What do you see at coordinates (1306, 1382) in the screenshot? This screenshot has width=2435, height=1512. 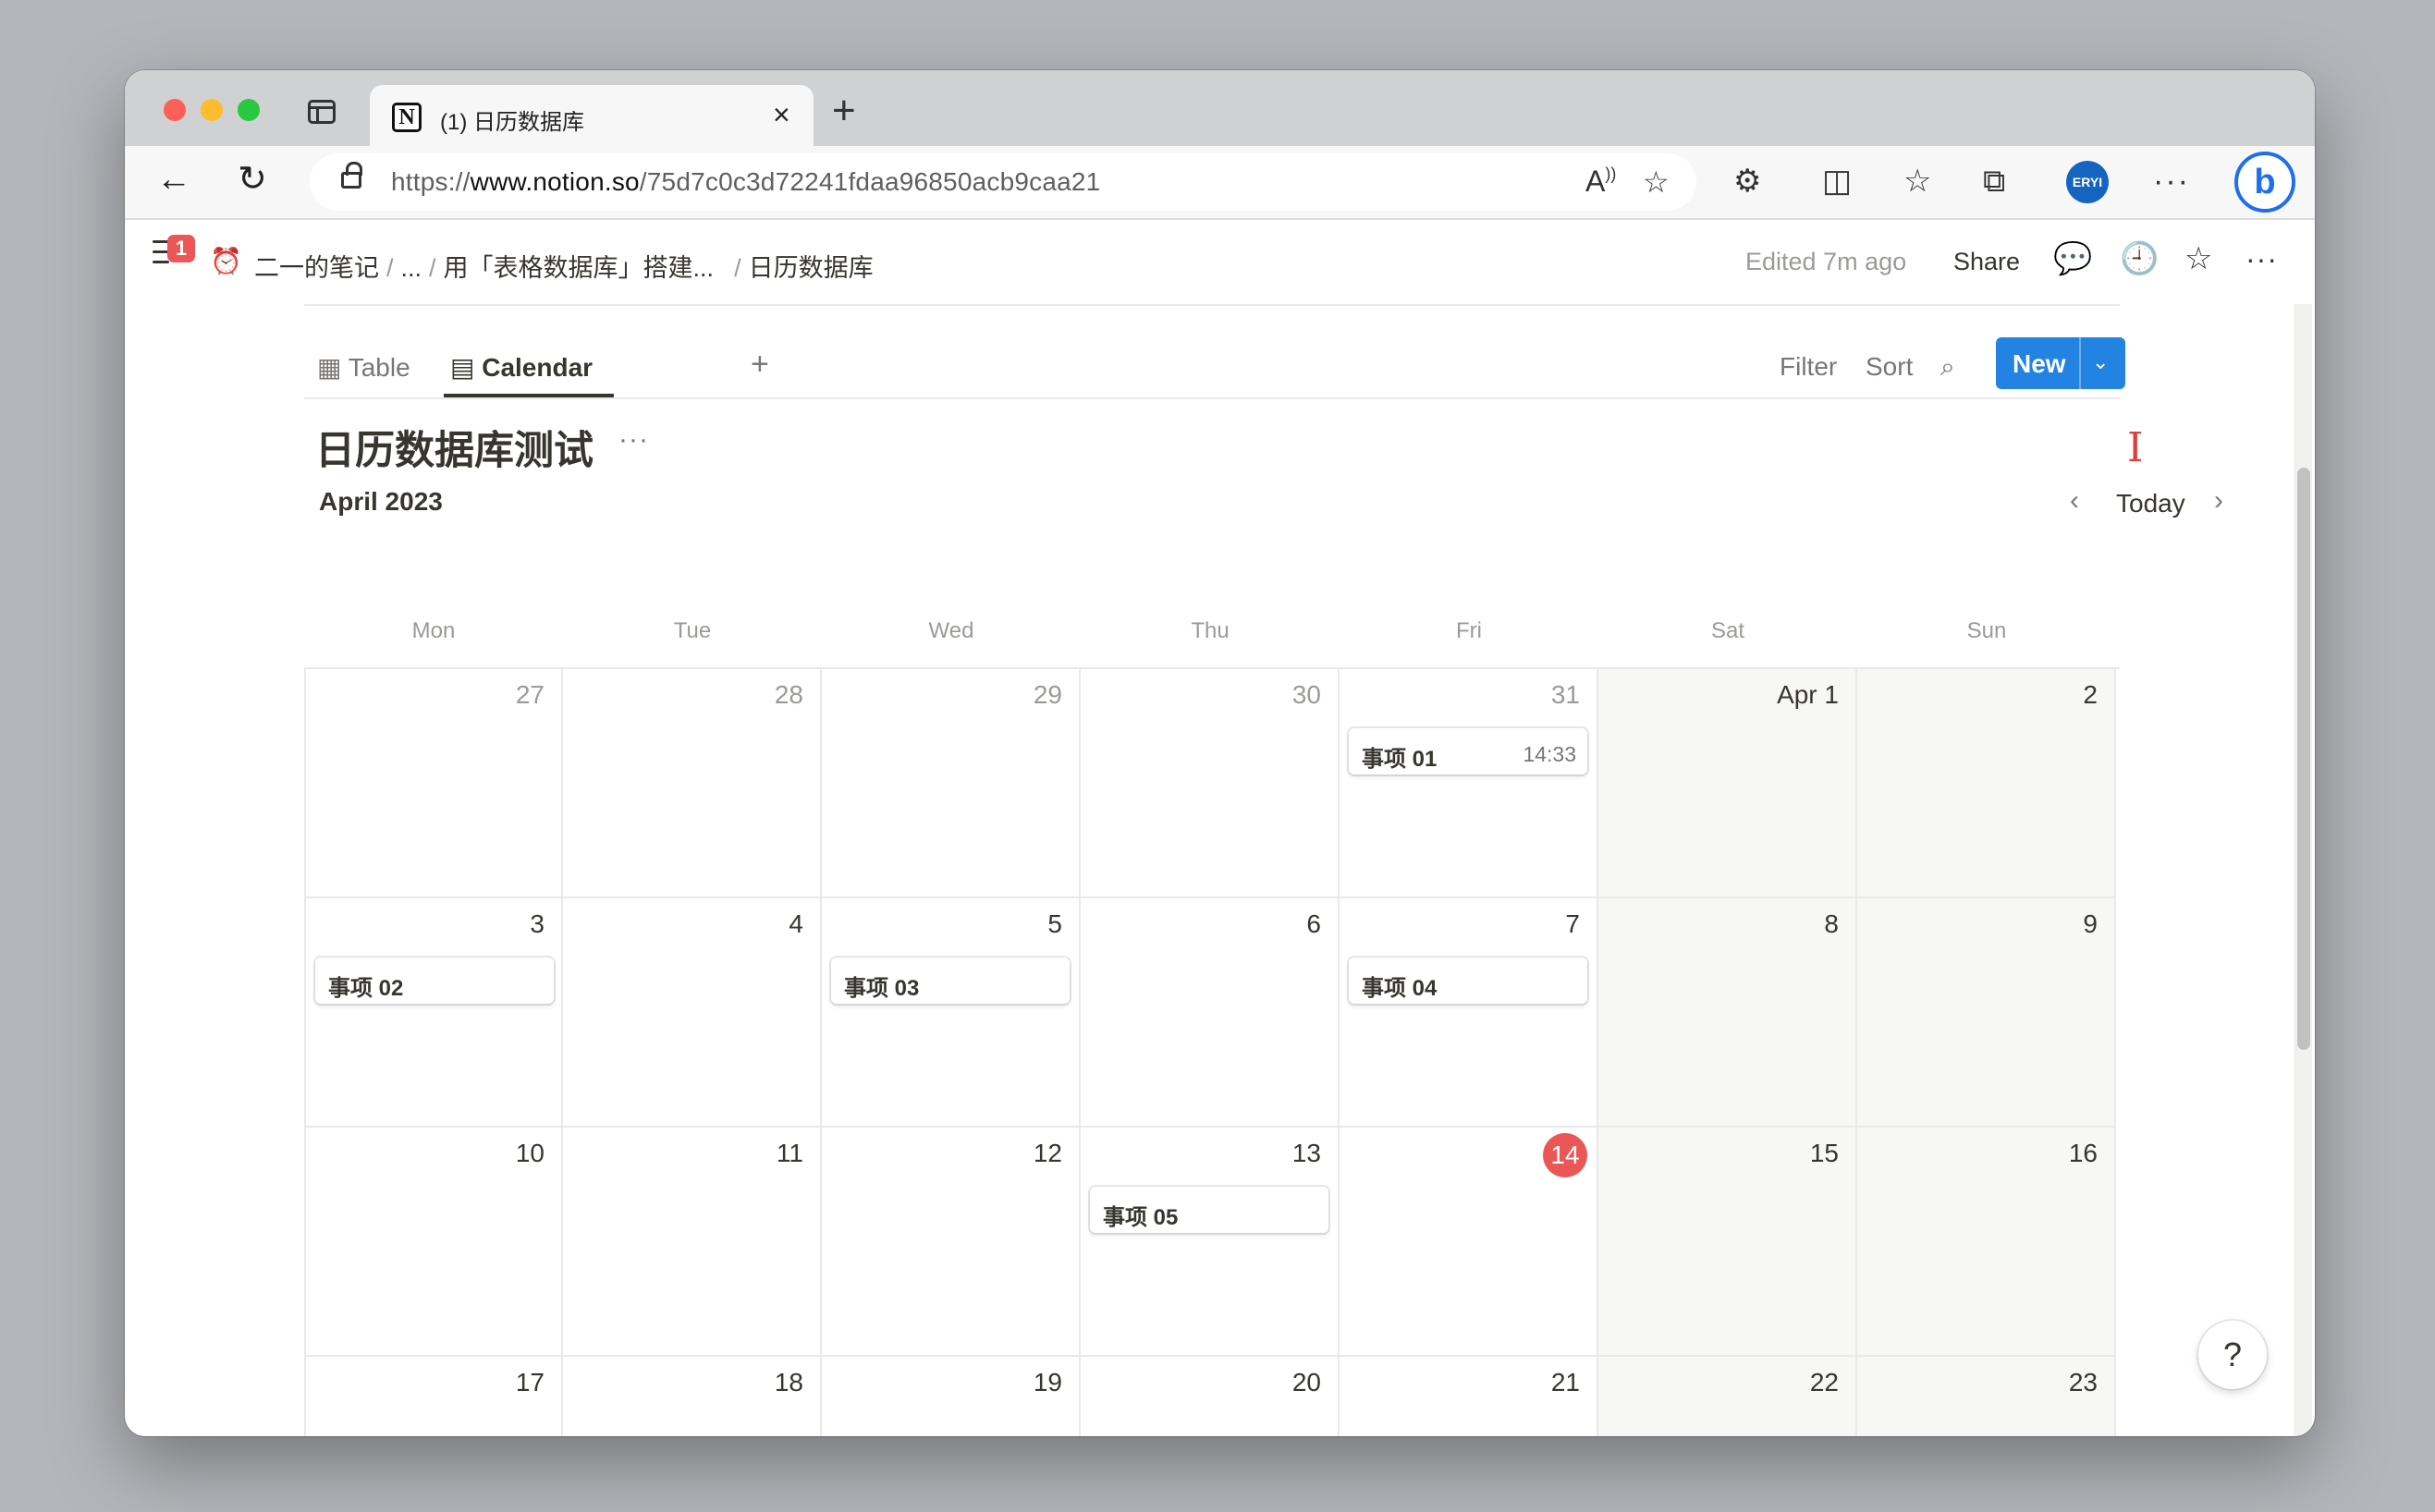 I see `day-number: 20` at bounding box center [1306, 1382].